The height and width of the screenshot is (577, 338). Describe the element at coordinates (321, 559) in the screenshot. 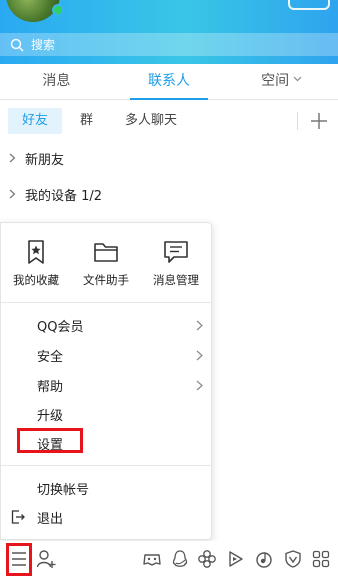

I see `app-grid-icon` at that location.